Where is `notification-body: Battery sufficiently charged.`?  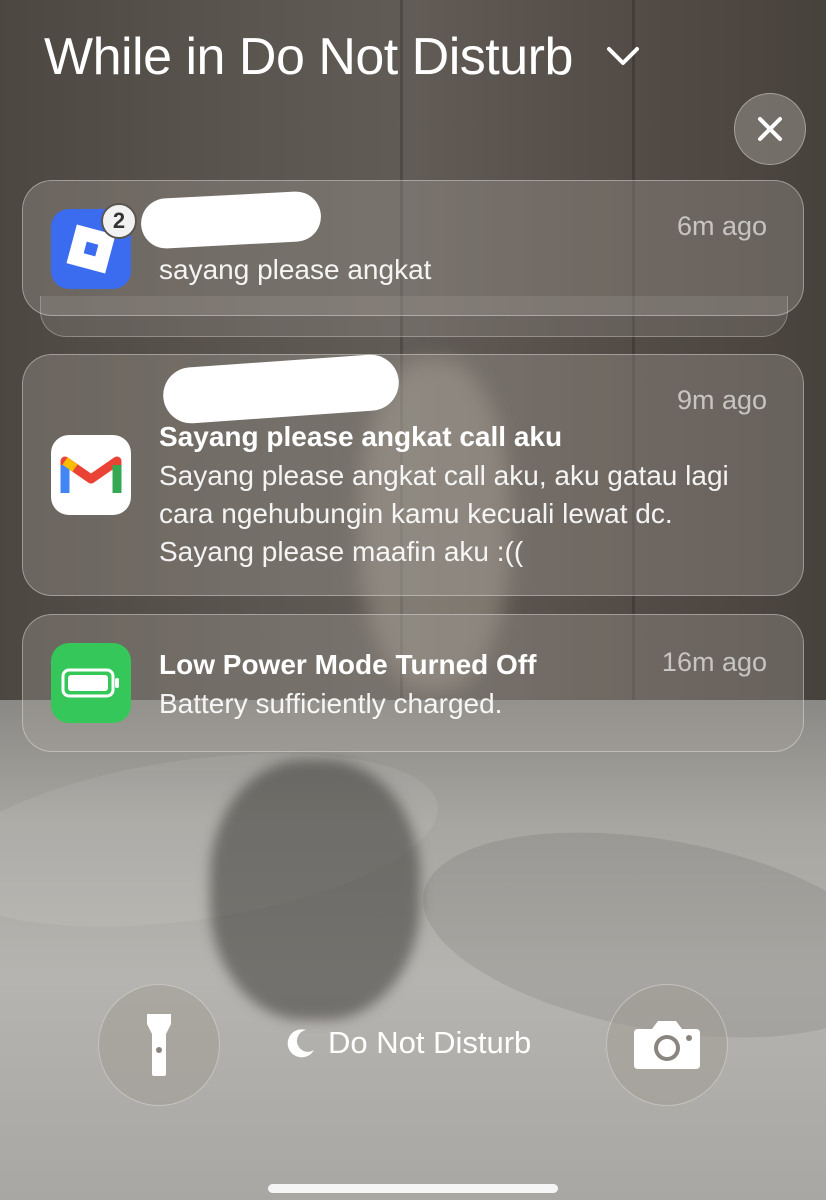
notification-body: Battery sufficiently charged. is located at coordinates (331, 703).